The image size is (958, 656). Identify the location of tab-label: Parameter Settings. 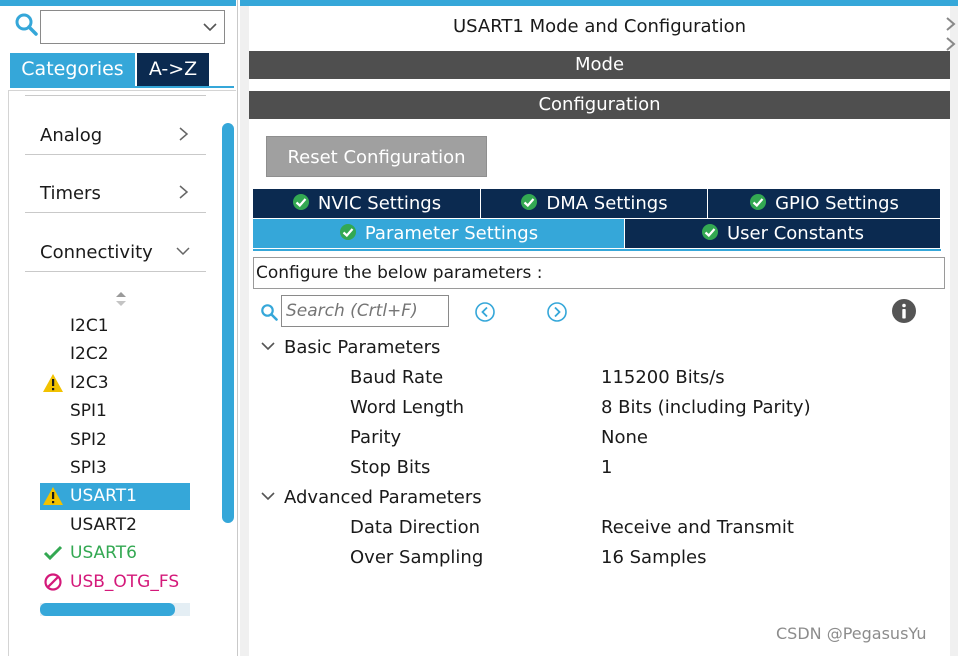
(451, 233).